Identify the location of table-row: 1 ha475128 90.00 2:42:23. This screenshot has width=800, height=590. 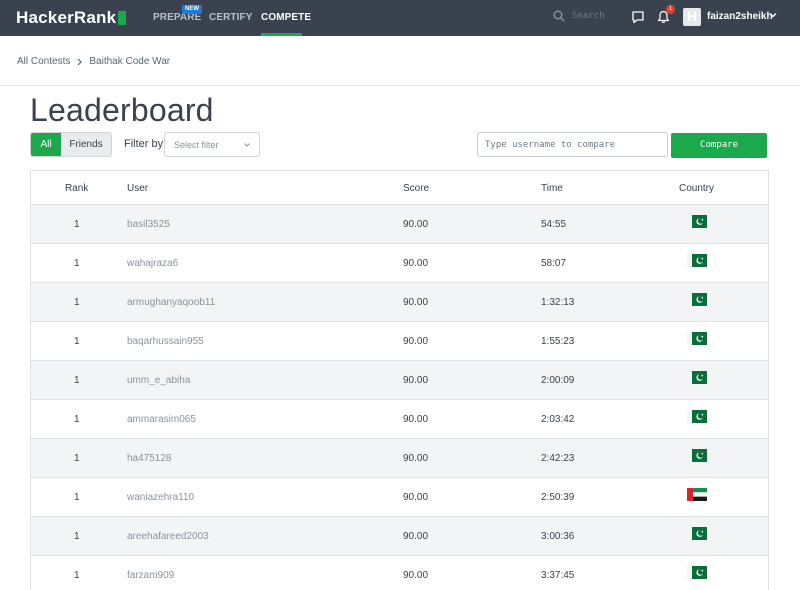
(399, 458).